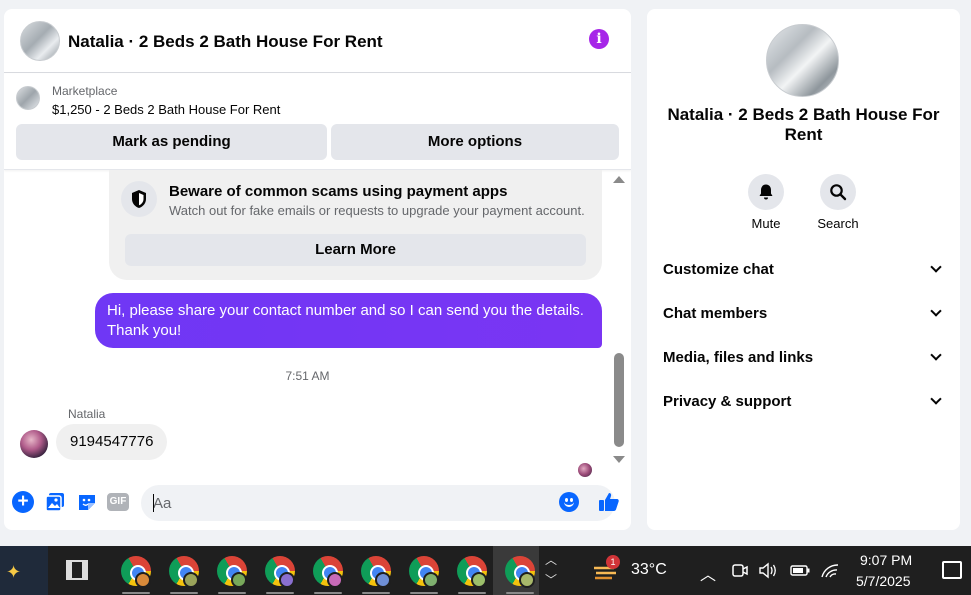 The width and height of the screenshot is (971, 595). I want to click on photo-icon, so click(55, 502).